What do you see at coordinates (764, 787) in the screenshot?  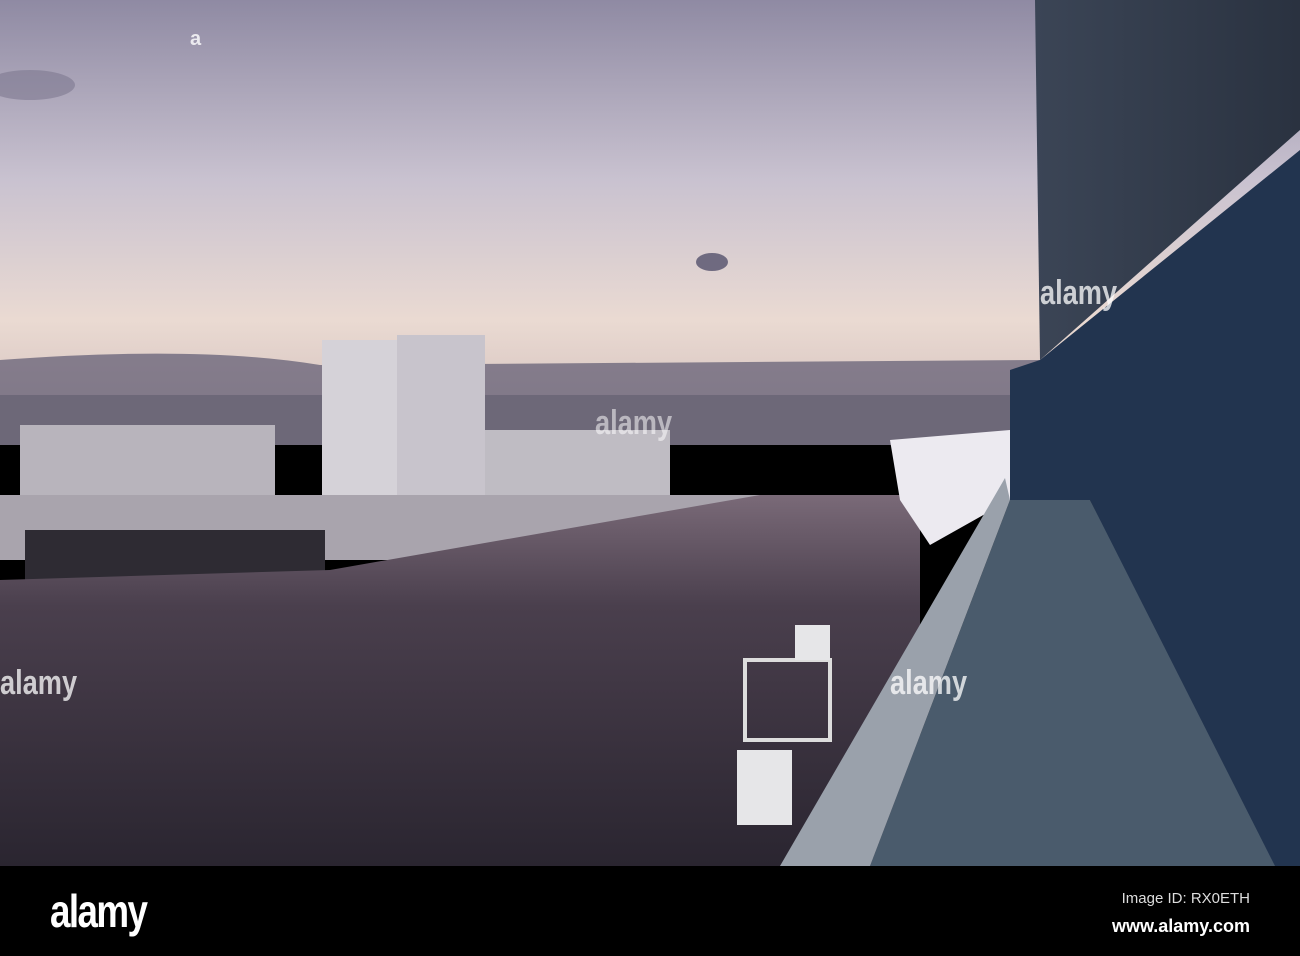 I see `deck-equipment-box` at bounding box center [764, 787].